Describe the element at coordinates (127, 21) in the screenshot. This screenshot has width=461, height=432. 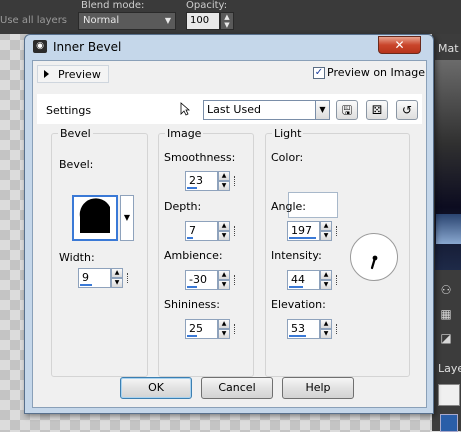
I see `blend-mode-select: Normal ▼` at that location.